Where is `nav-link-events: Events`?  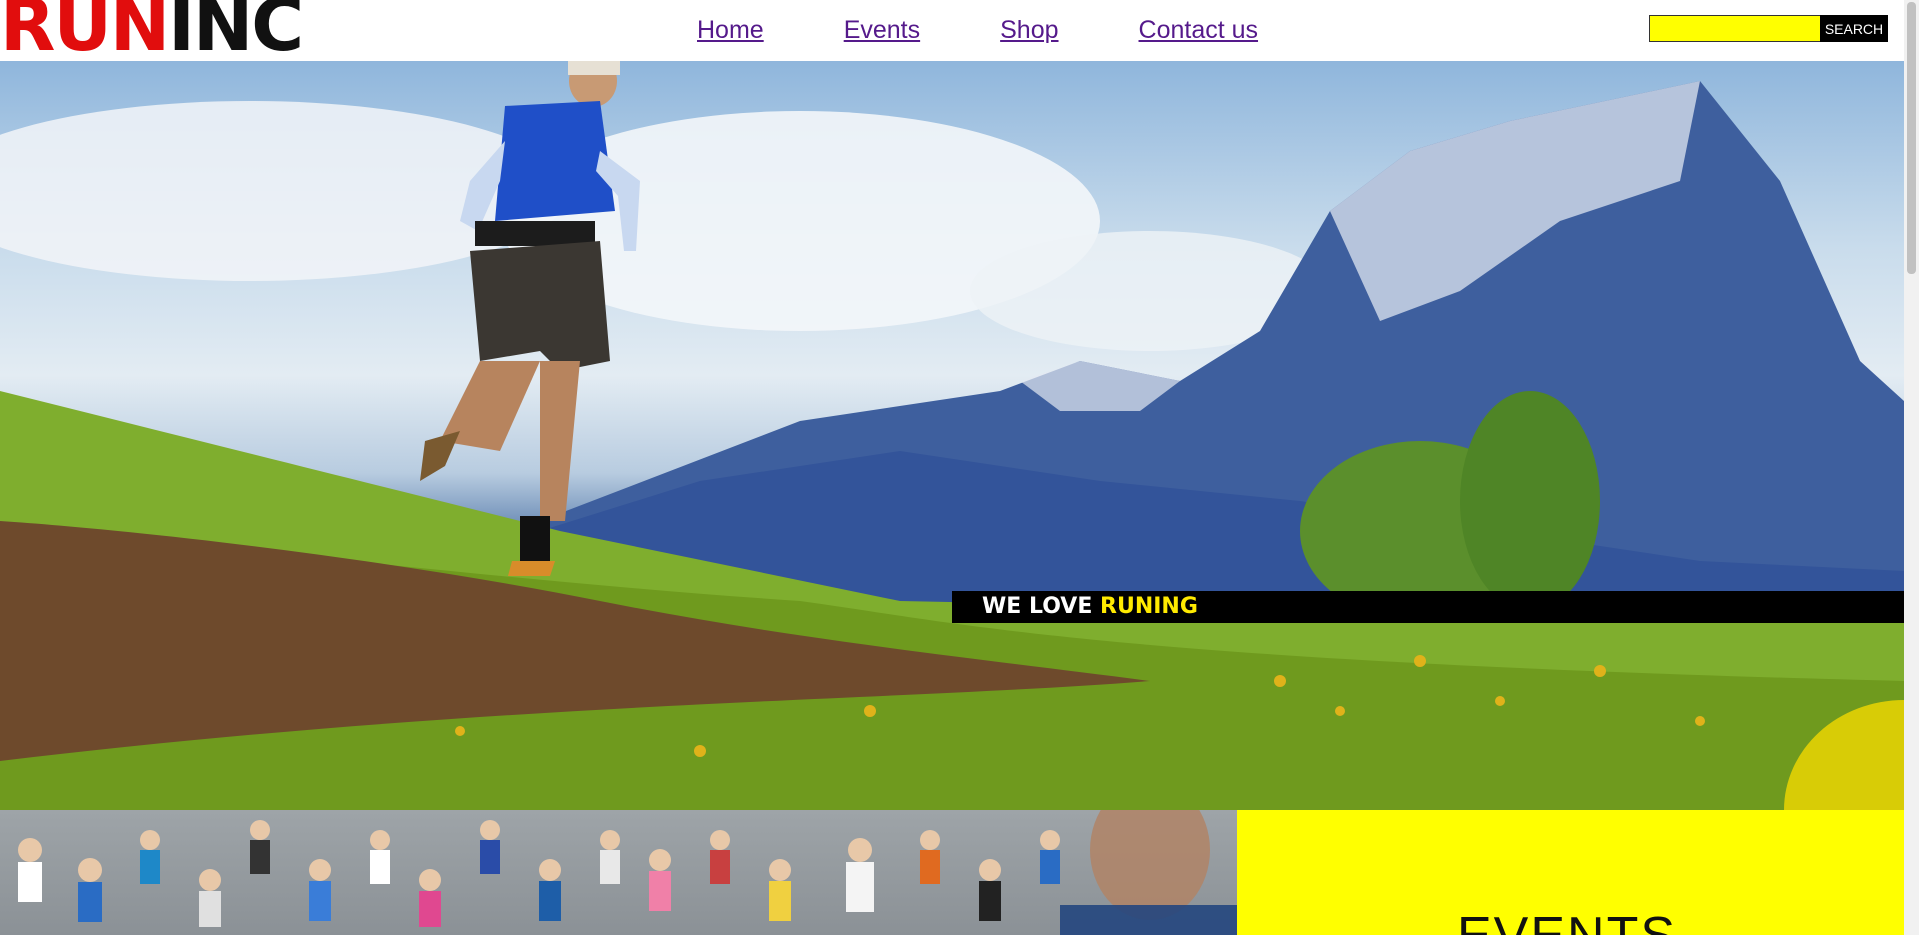 nav-link-events: Events is located at coordinates (882, 30).